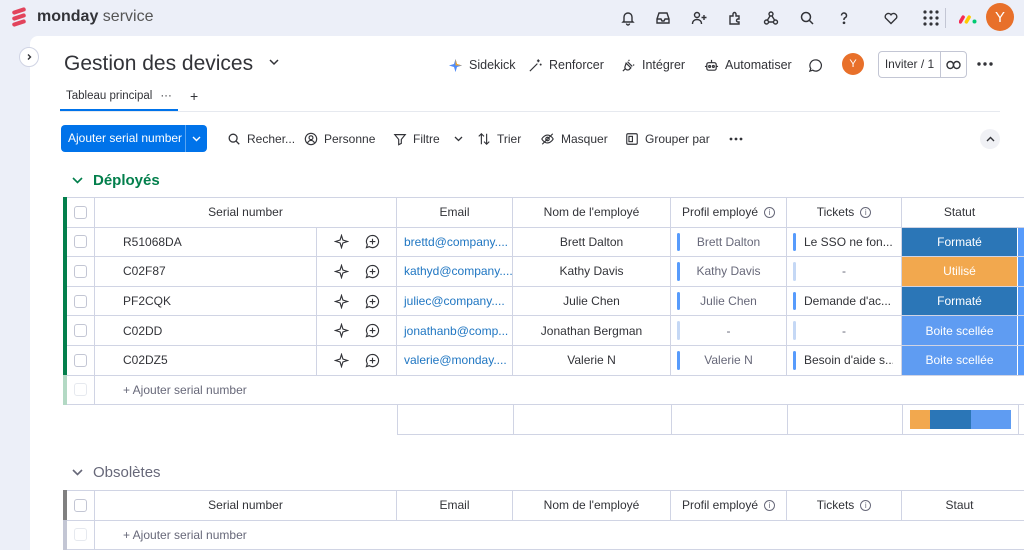  I want to click on updates-button, so click(815, 65).